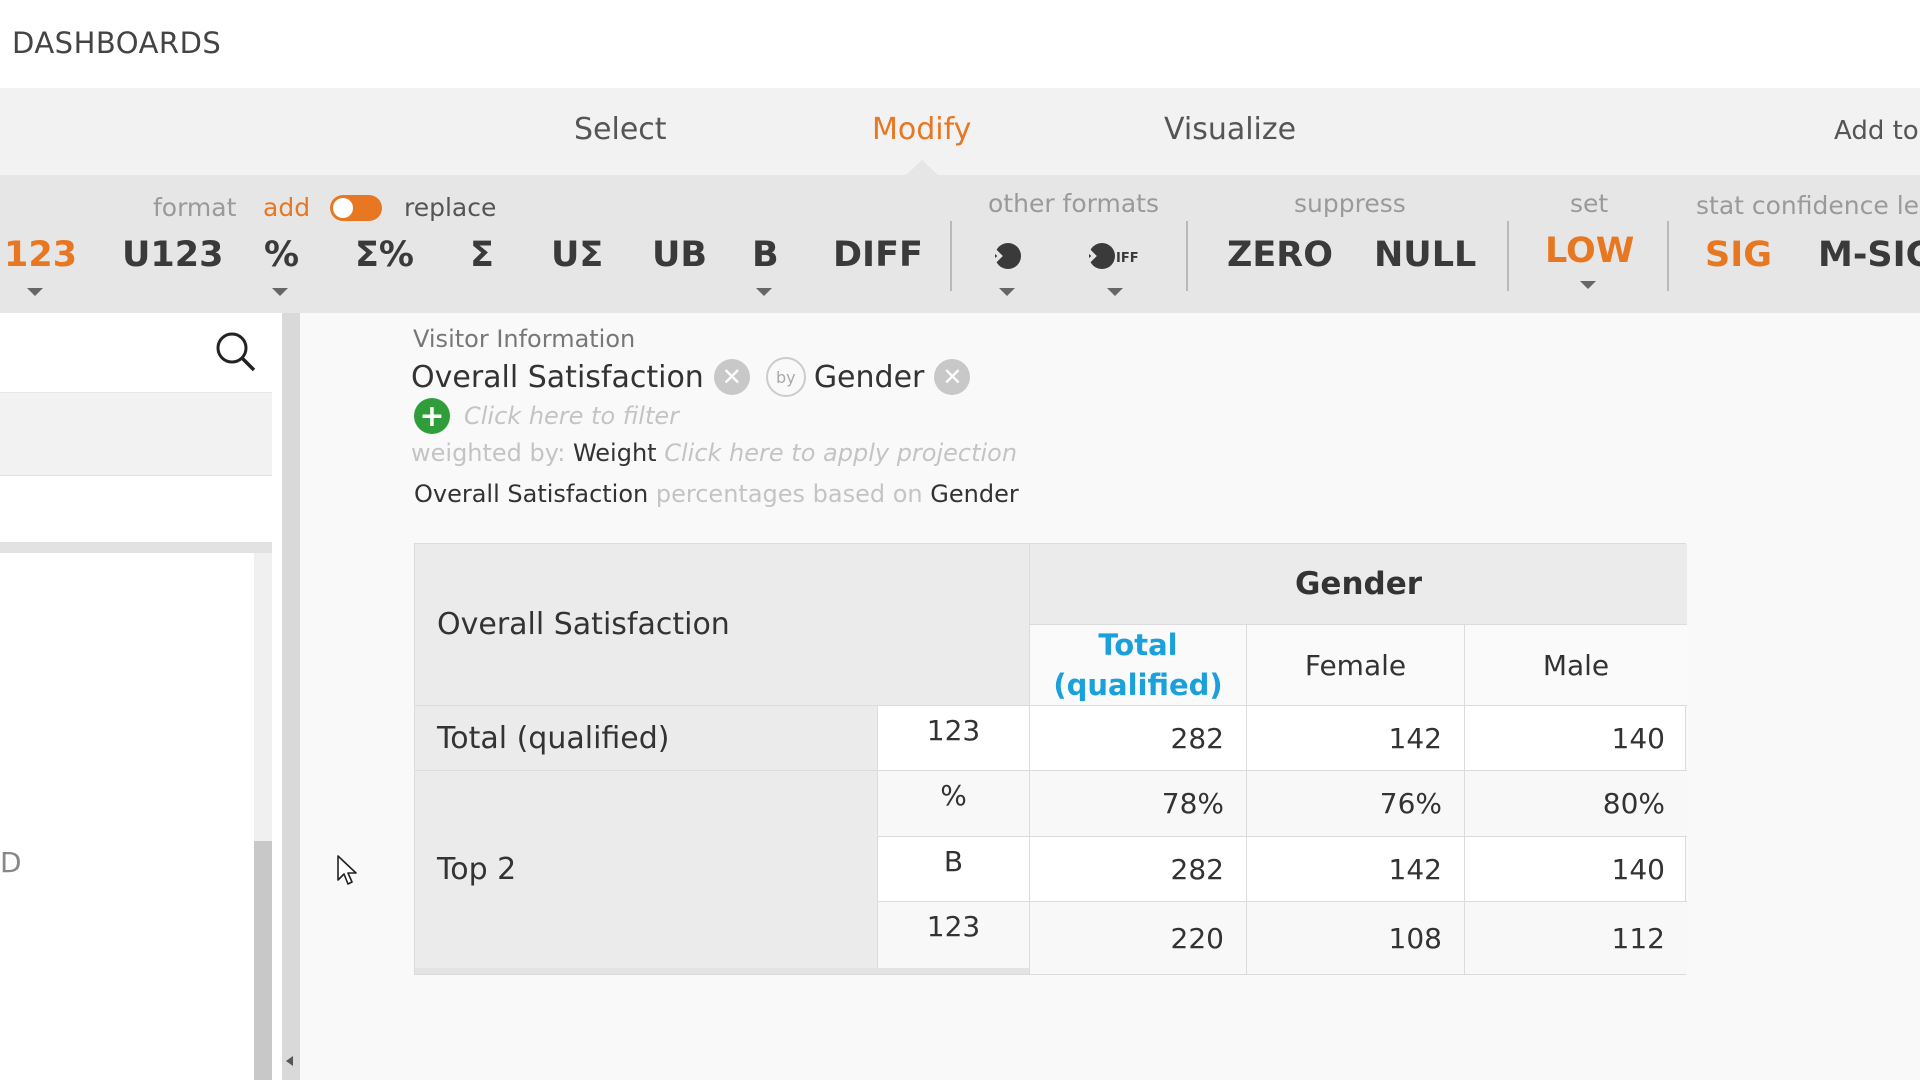 The image size is (1920, 1080). I want to click on column-variable: Gender, so click(869, 377).